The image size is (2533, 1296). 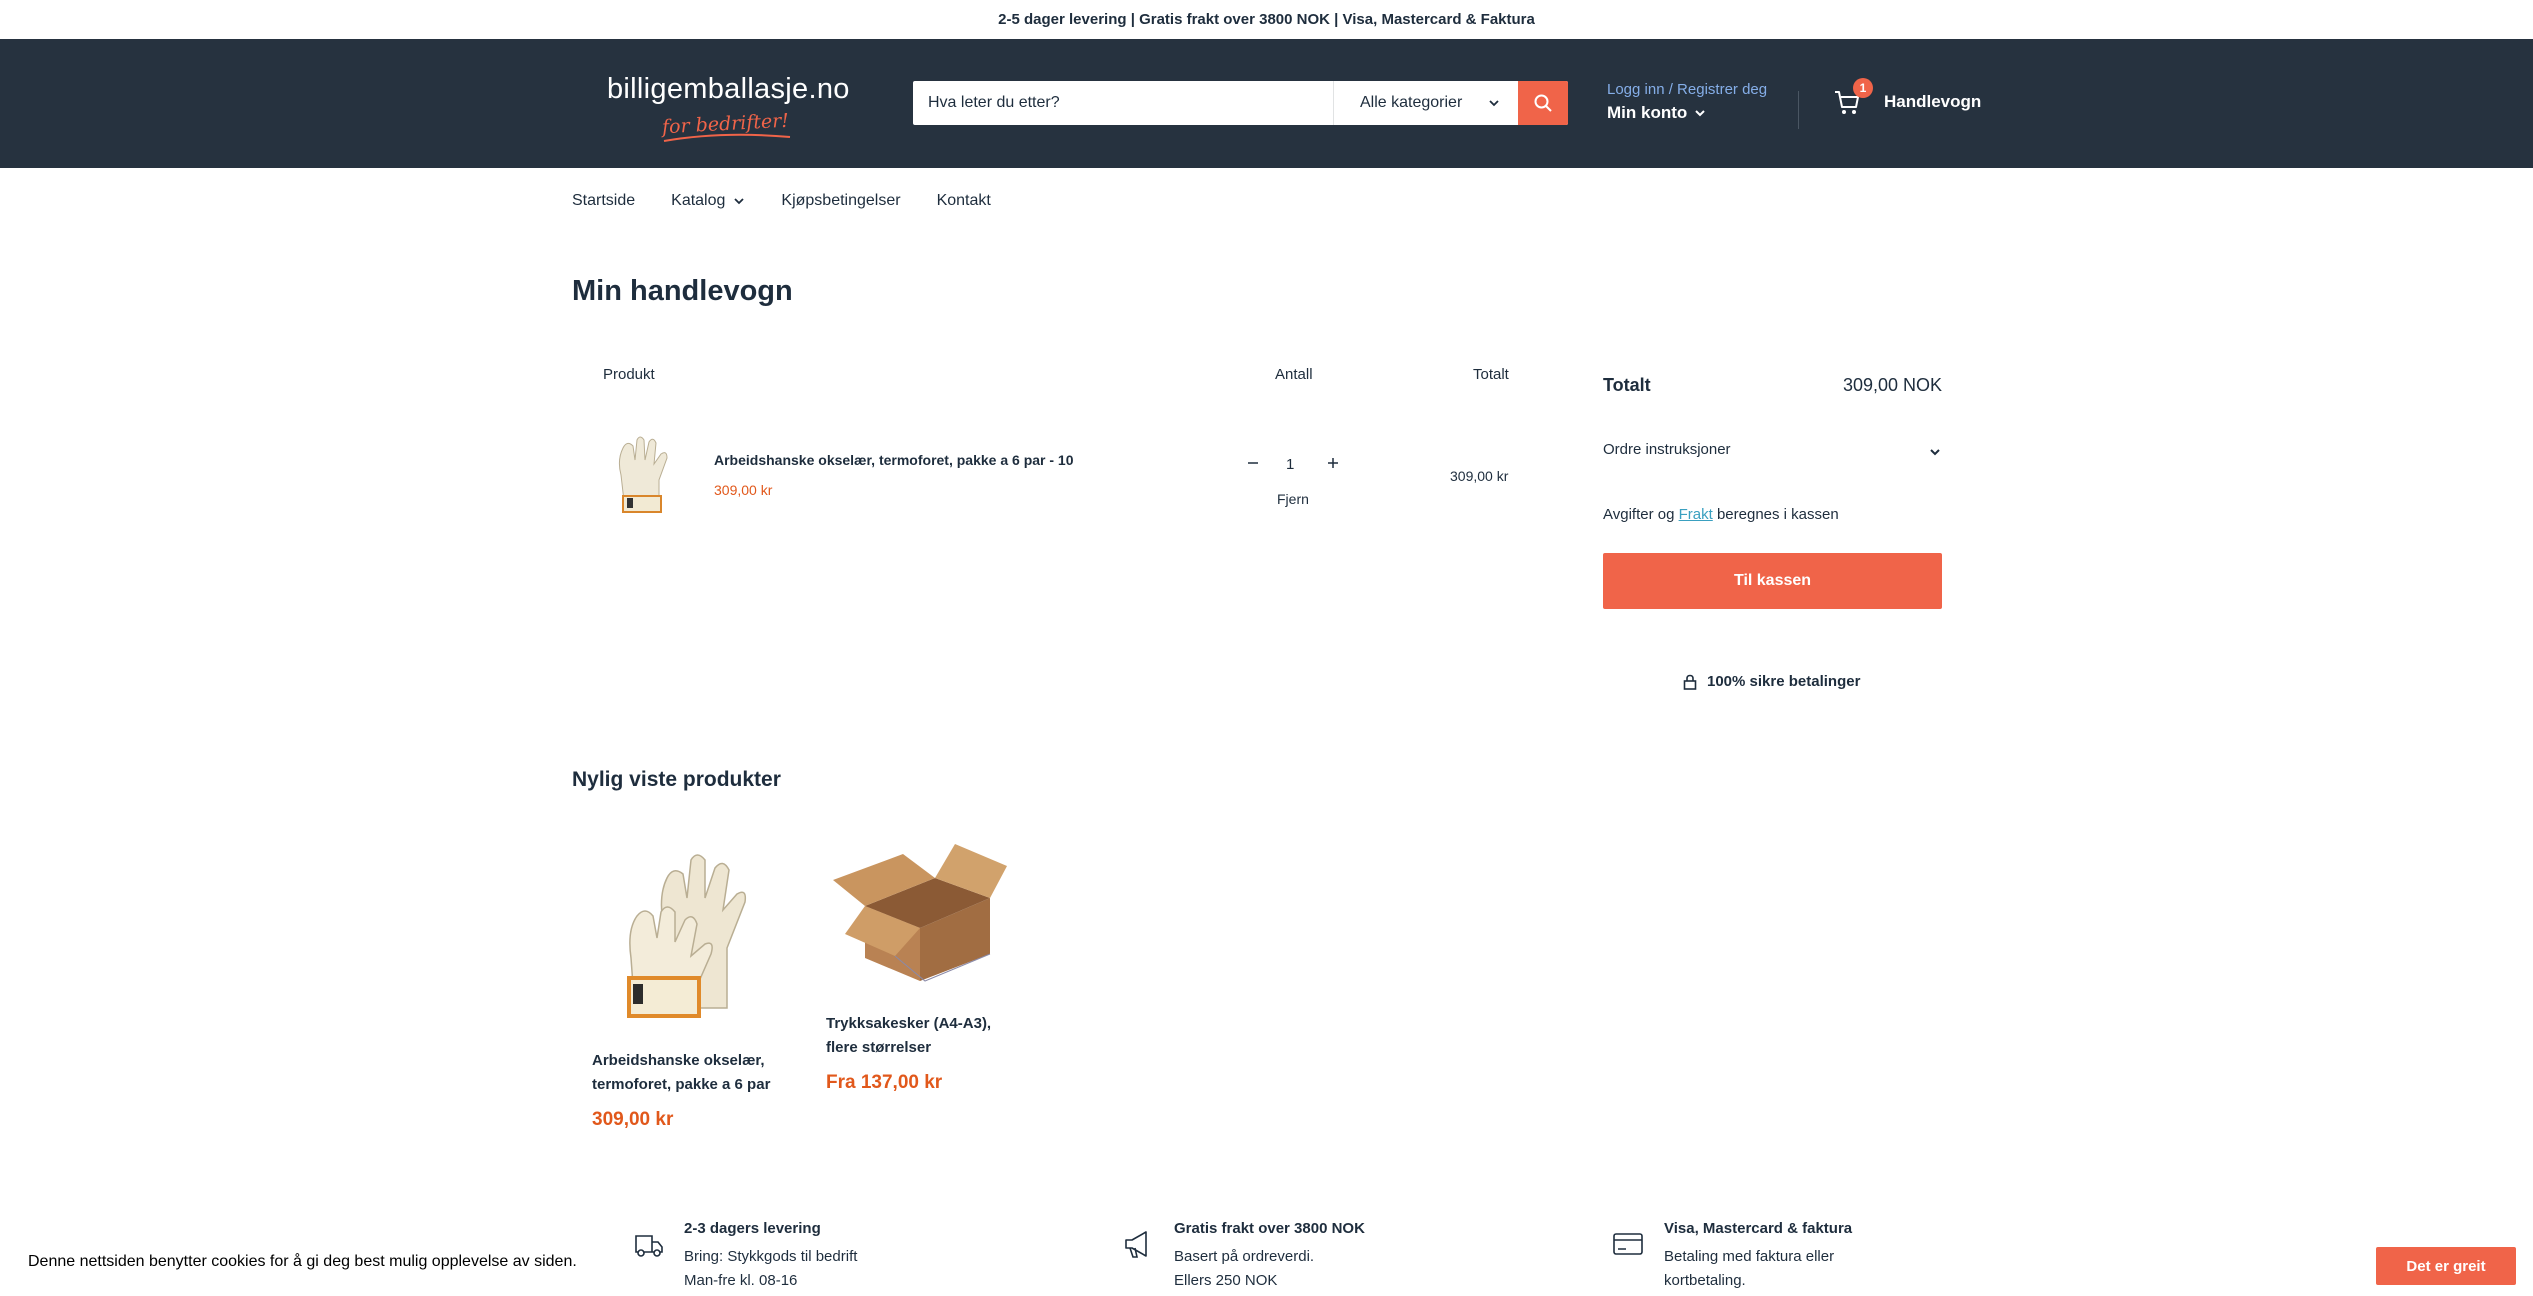 I want to click on quantity-increase-button, so click(x=1333, y=463).